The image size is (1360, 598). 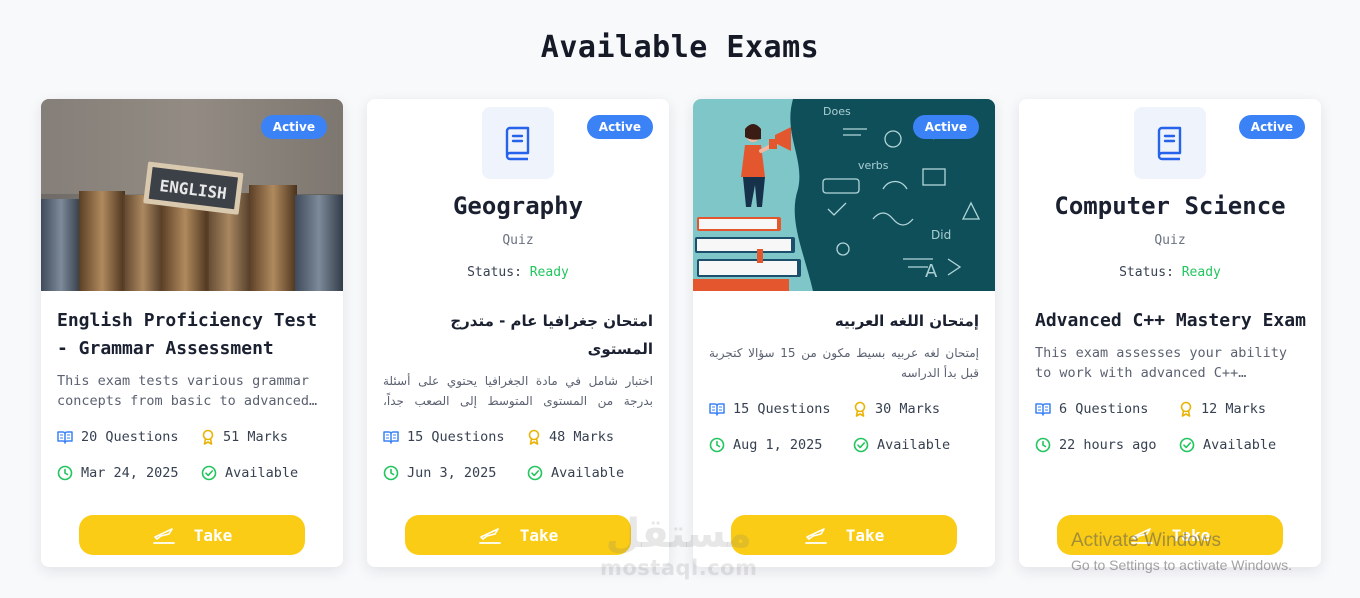 What do you see at coordinates (781, 445) in the screenshot?
I see `exam-date: Aug 1, 2025` at bounding box center [781, 445].